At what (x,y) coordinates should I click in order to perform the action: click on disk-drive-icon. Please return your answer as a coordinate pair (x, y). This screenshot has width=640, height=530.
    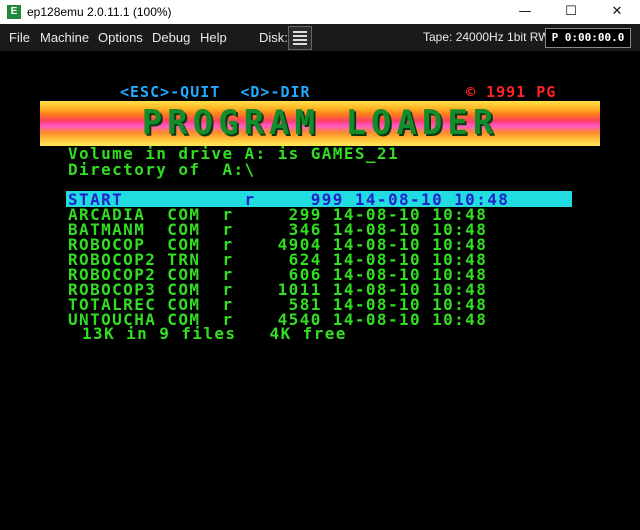
    Looking at the image, I should click on (300, 38).